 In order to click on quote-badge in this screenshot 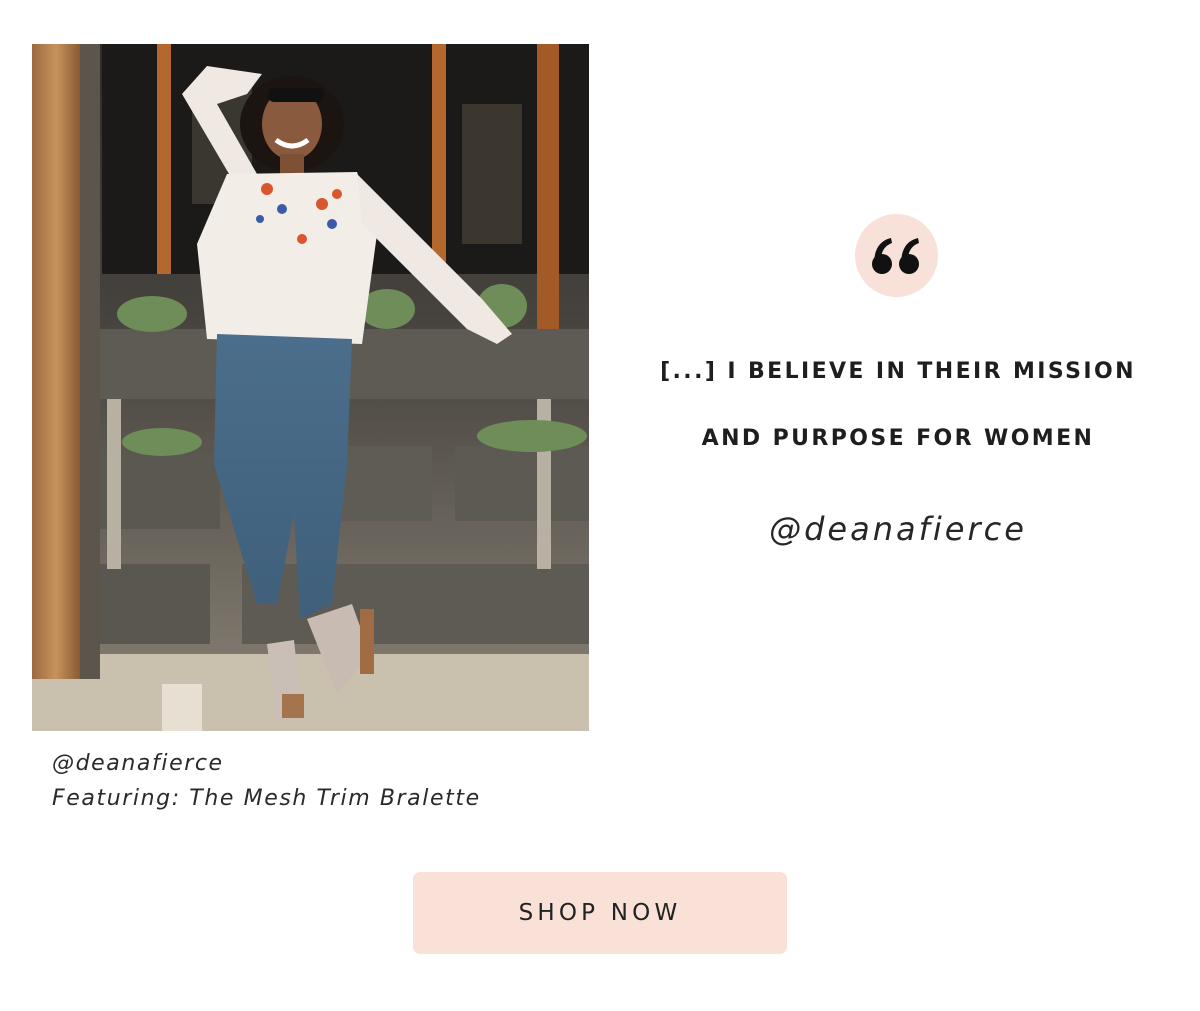, I will do `click(896, 255)`.